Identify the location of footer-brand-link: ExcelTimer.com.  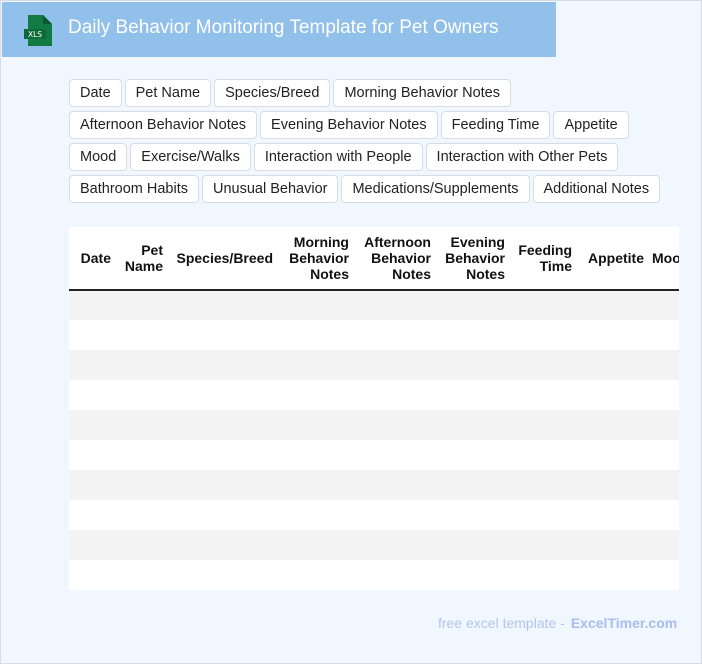
(624, 623).